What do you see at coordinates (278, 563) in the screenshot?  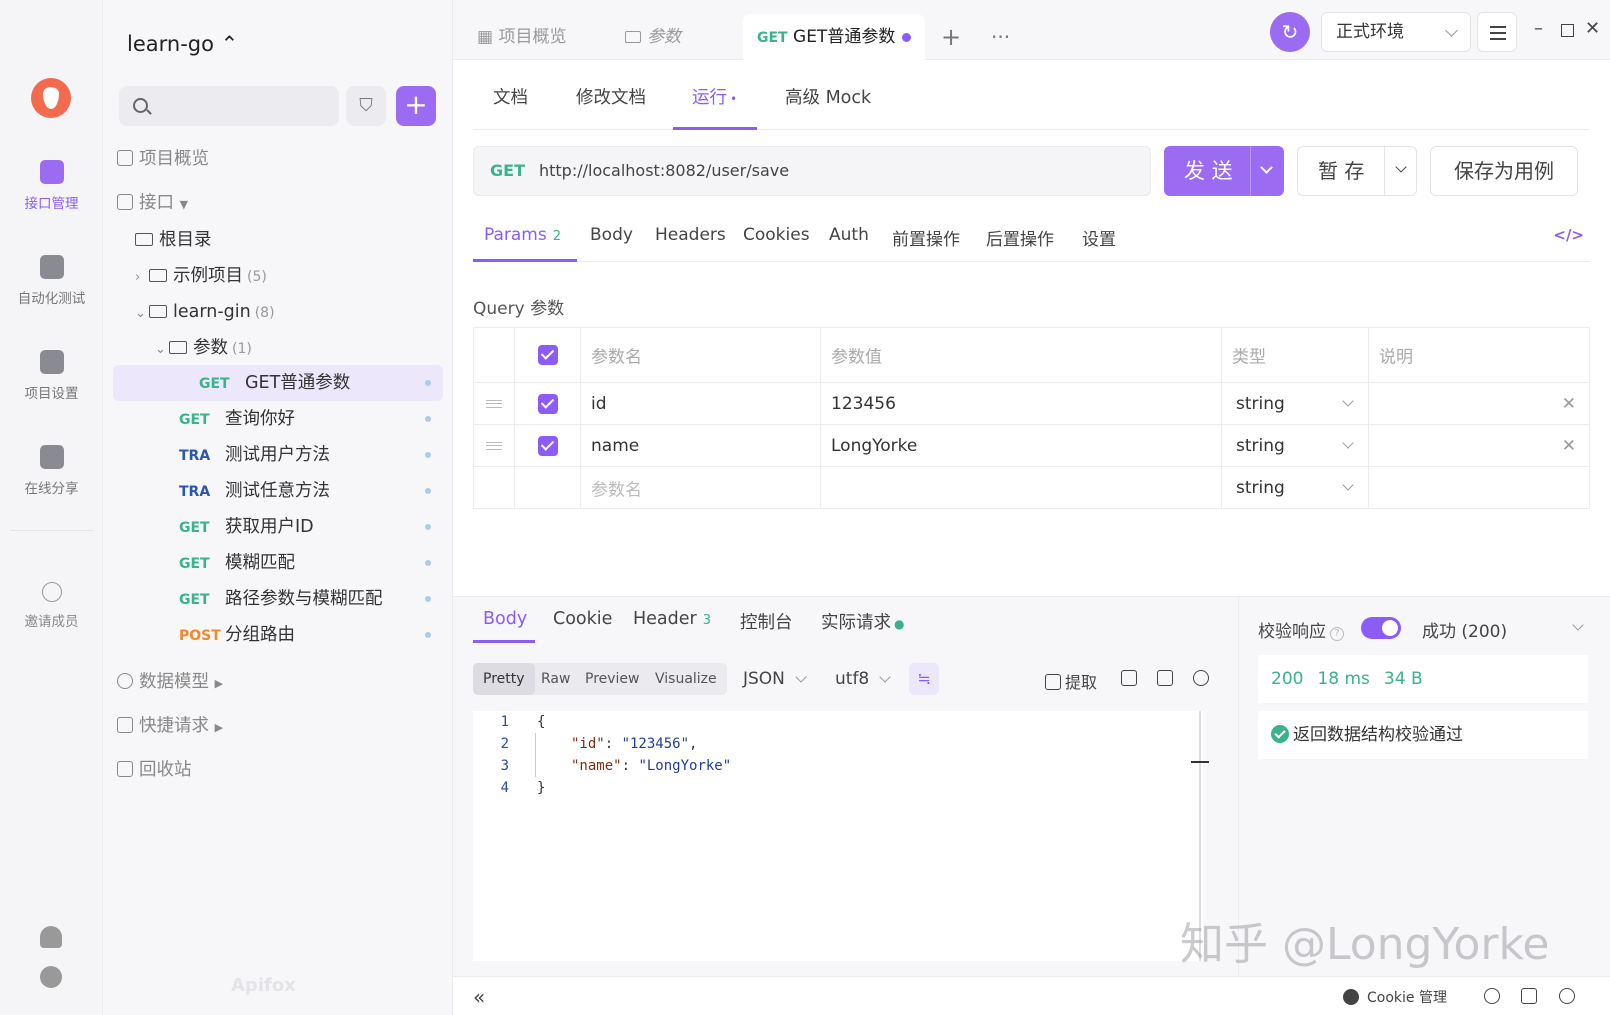 I see `tree-api-item: GET 模糊匹配` at bounding box center [278, 563].